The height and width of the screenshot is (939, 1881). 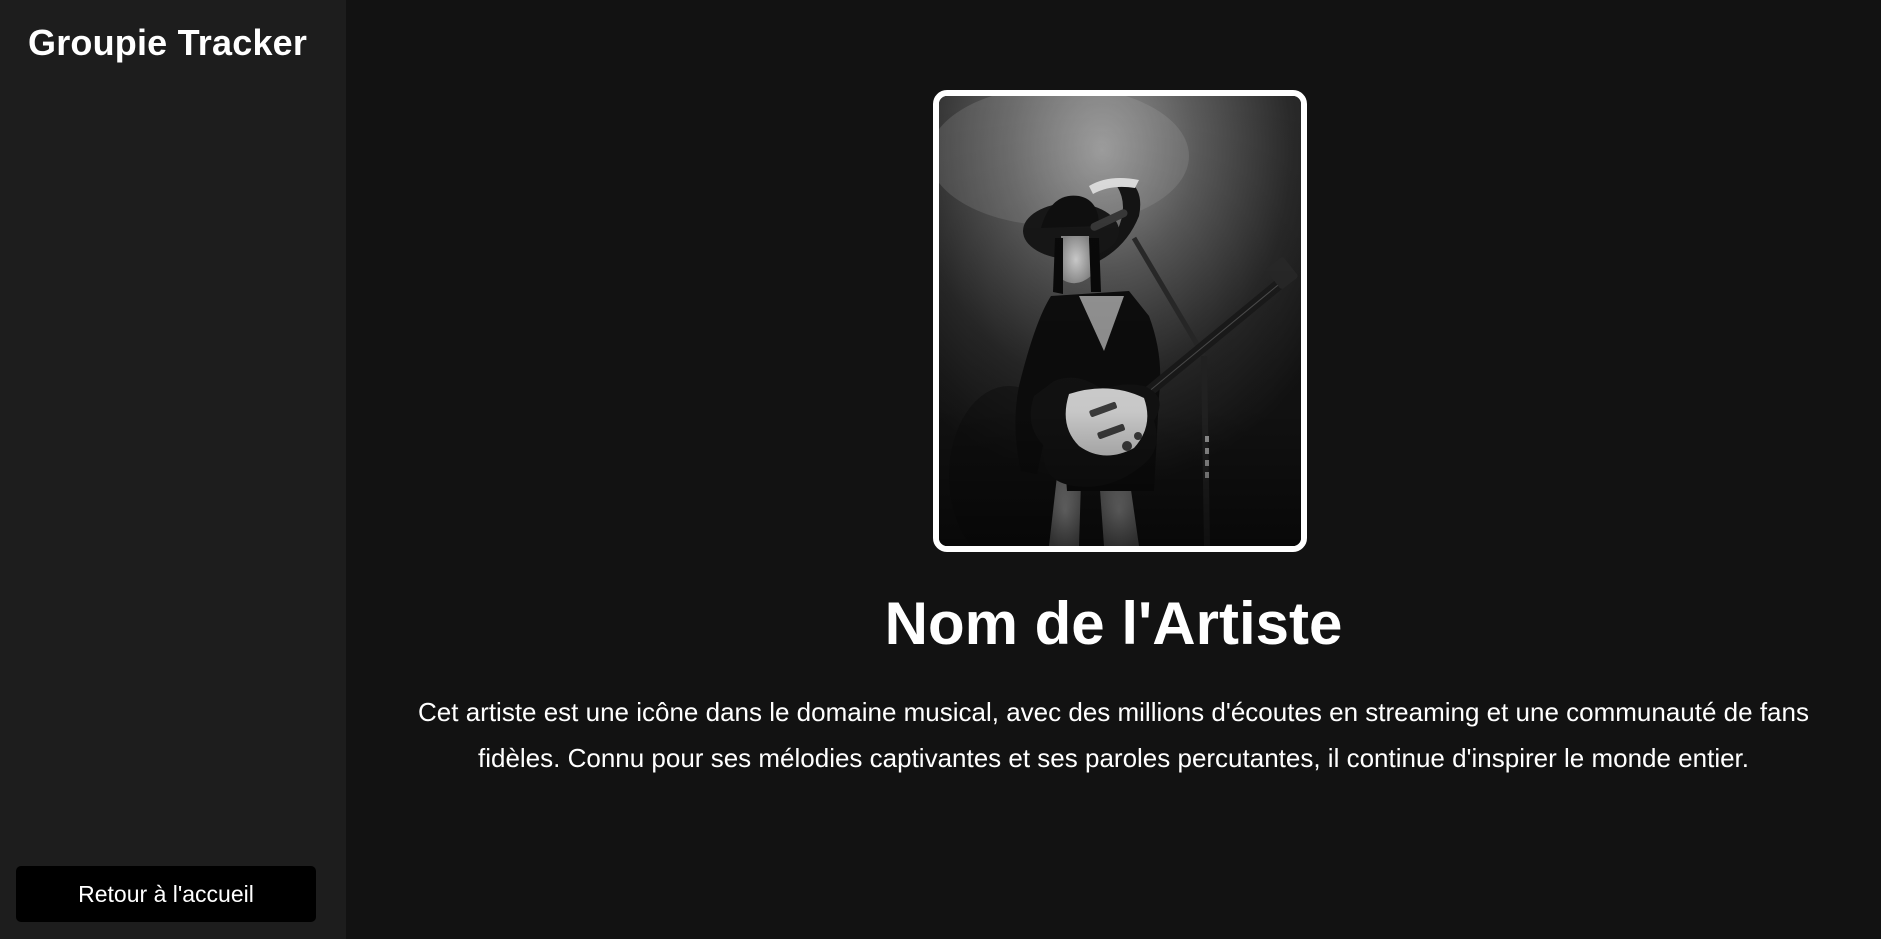 I want to click on artist-name: Nom de l'Artiste, so click(x=1113, y=623).